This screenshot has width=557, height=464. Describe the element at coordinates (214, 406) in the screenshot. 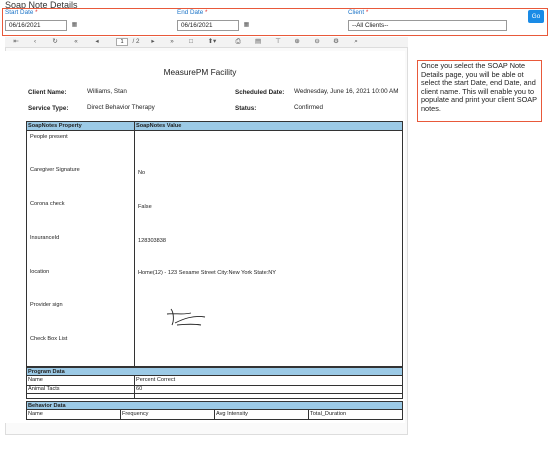

I see `behavior-data-header: Behavior Data` at that location.